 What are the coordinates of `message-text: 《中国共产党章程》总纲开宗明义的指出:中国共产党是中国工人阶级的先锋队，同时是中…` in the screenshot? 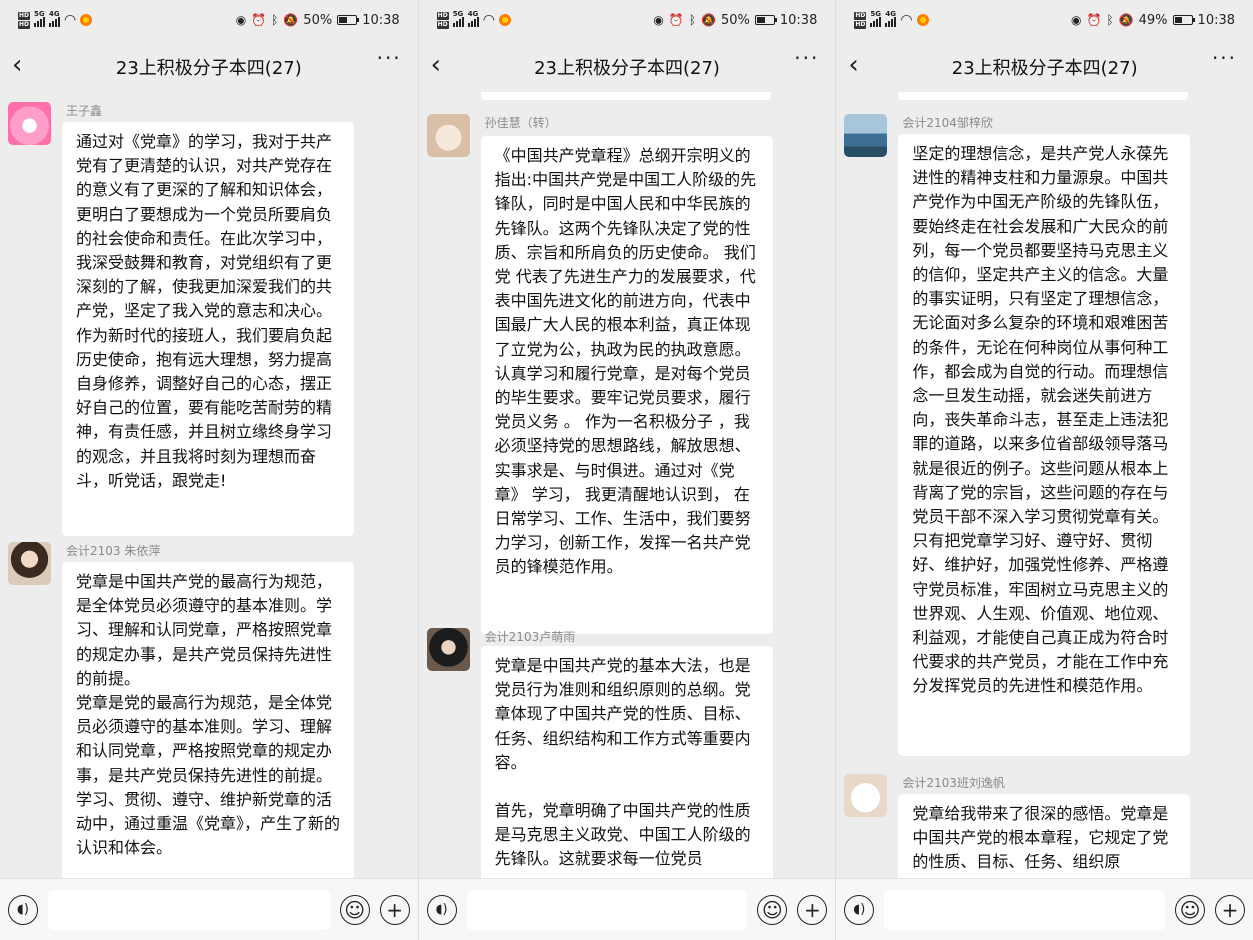 It's located at (625, 361).